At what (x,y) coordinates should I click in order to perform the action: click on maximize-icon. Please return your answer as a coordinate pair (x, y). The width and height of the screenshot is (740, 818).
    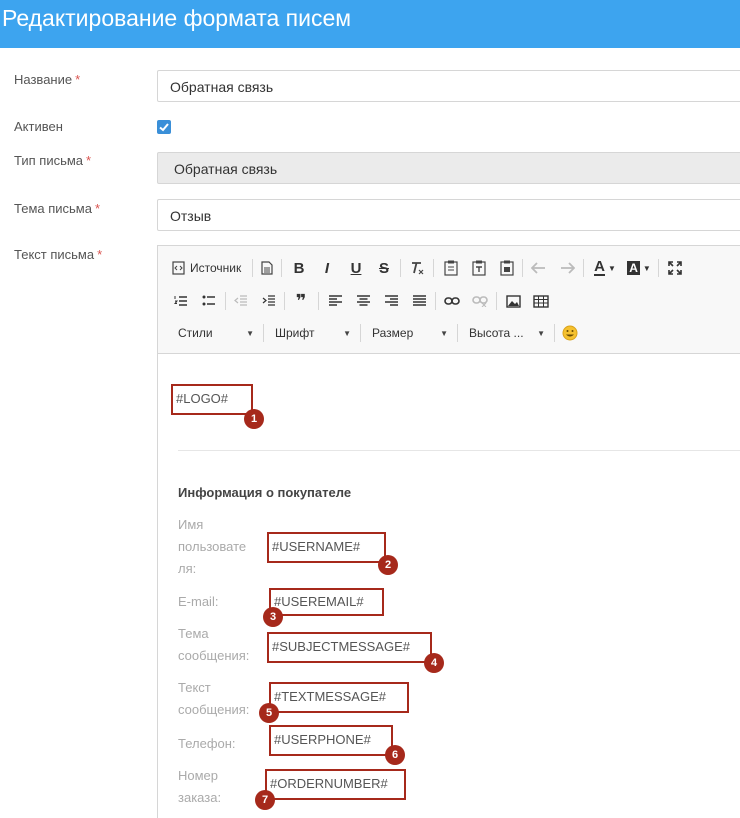
    Looking at the image, I should click on (675, 268).